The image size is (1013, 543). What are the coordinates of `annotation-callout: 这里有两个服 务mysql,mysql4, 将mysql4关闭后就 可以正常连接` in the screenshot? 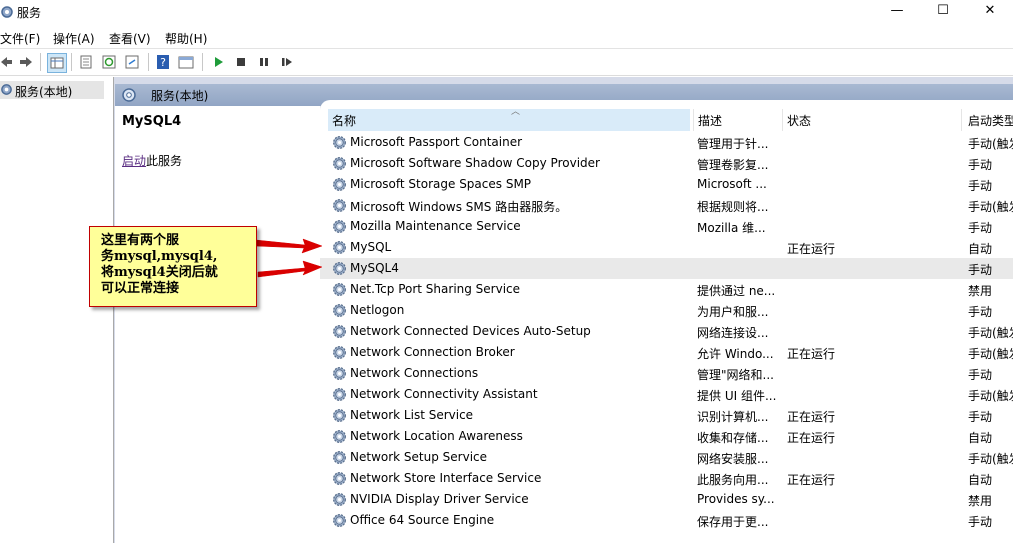 It's located at (173, 266).